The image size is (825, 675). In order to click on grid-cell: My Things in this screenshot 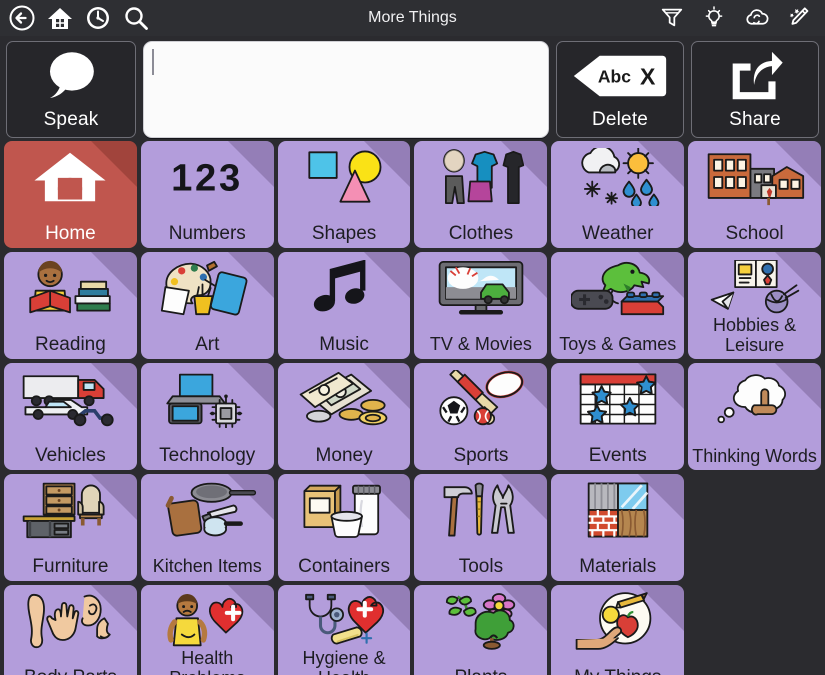, I will do `click(618, 630)`.